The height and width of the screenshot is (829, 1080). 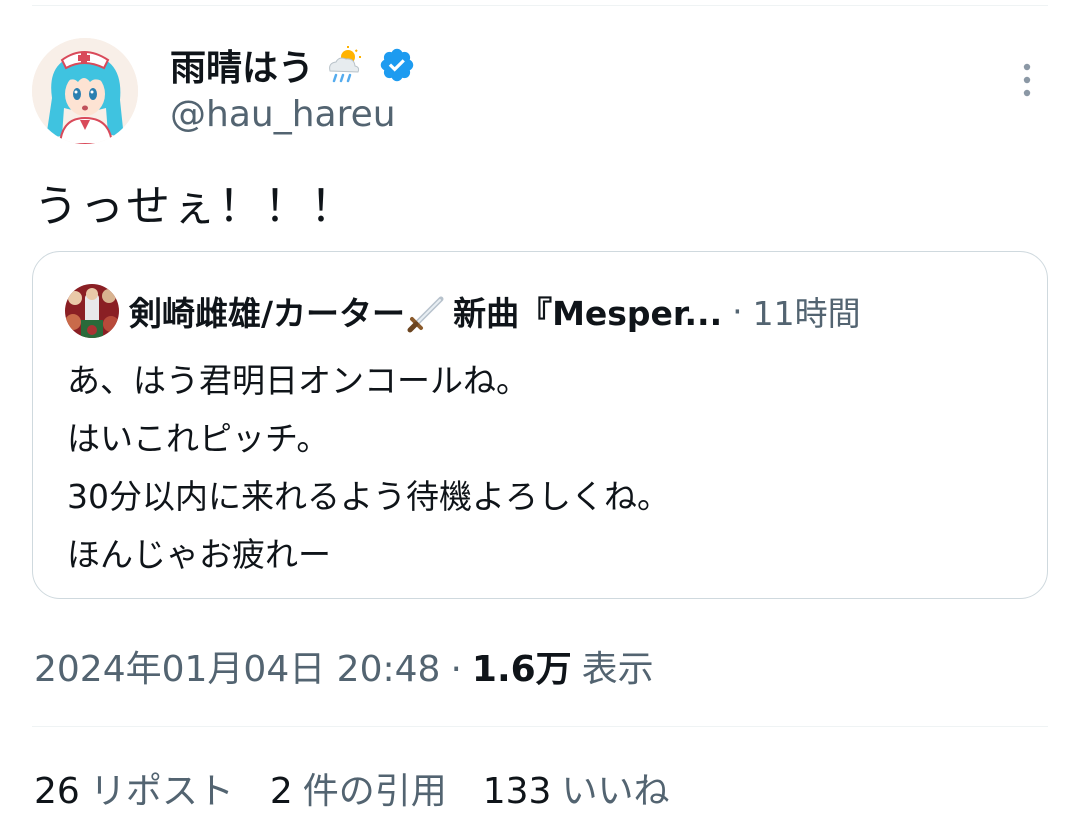 What do you see at coordinates (374, 791) in the screenshot?
I see `quotes-label: 件の引用` at bounding box center [374, 791].